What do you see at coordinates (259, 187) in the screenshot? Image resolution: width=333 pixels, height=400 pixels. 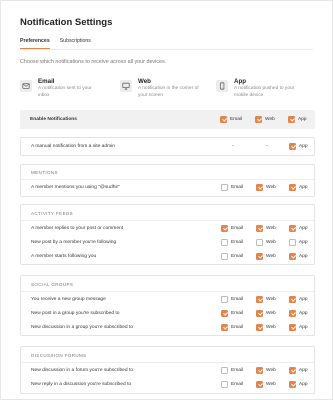 I see `mentions-web-checkbox` at bounding box center [259, 187].